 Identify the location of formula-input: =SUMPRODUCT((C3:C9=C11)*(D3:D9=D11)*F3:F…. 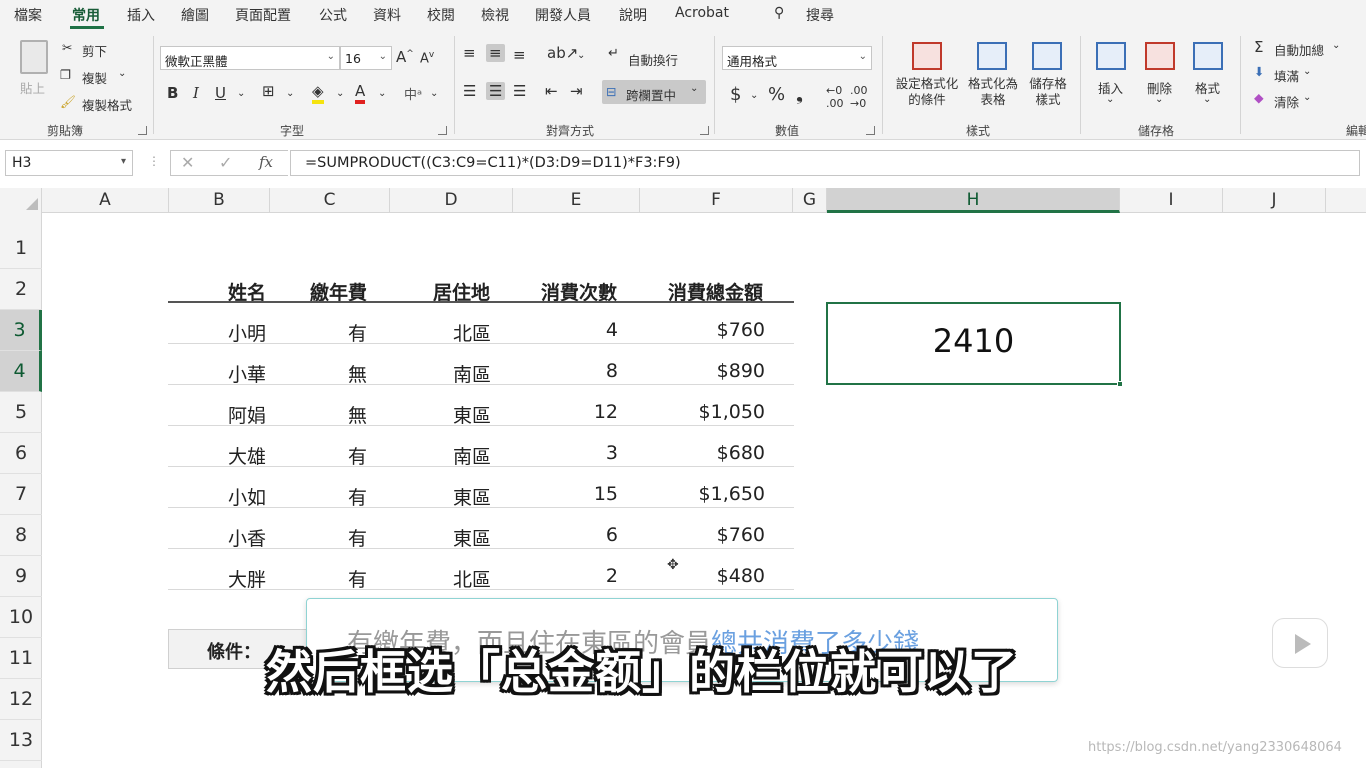
(825, 163).